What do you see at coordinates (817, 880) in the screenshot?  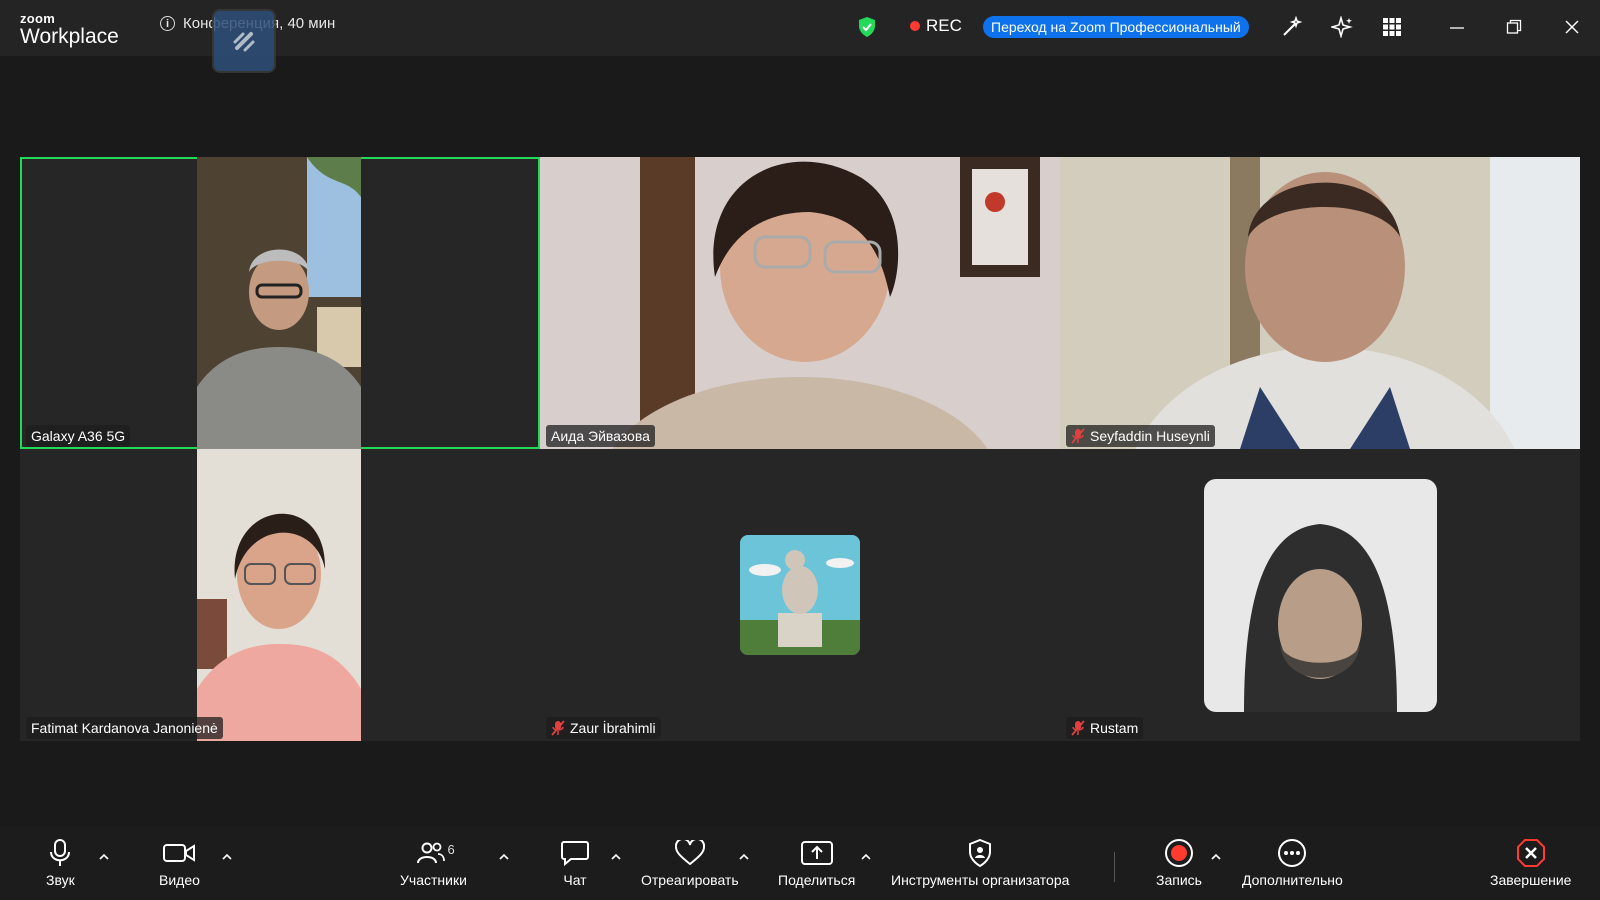 I see `share-label: Поделиться` at bounding box center [817, 880].